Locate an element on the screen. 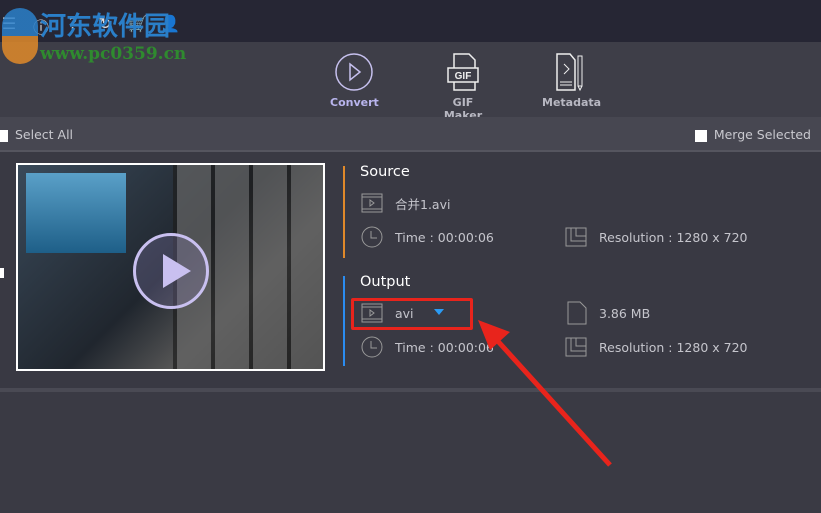  cart-icon: 🛒 is located at coordinates (138, 23).